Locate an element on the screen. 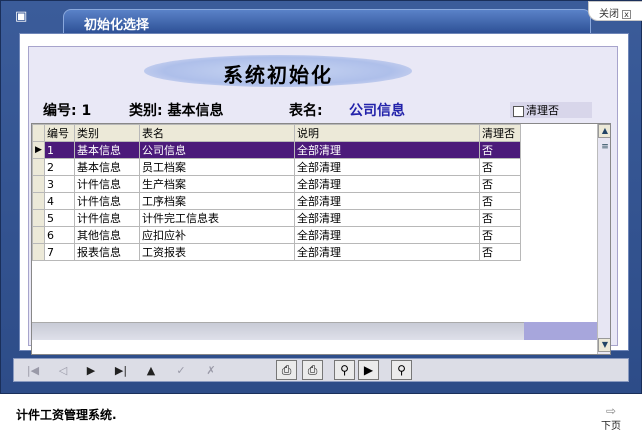 The width and height of the screenshot is (642, 441). cell-table-name: 应扣应补 is located at coordinates (217, 235).